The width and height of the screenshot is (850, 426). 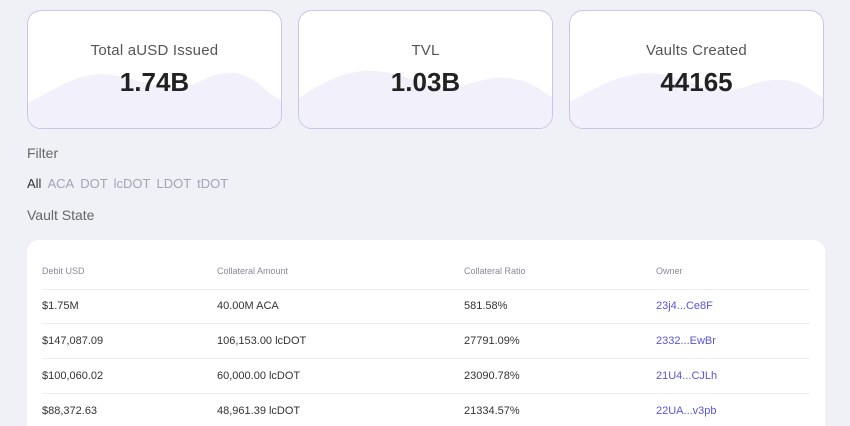 I want to click on stat-card-total-ausd: Total aUSD Issued 1.74B, so click(x=154, y=69).